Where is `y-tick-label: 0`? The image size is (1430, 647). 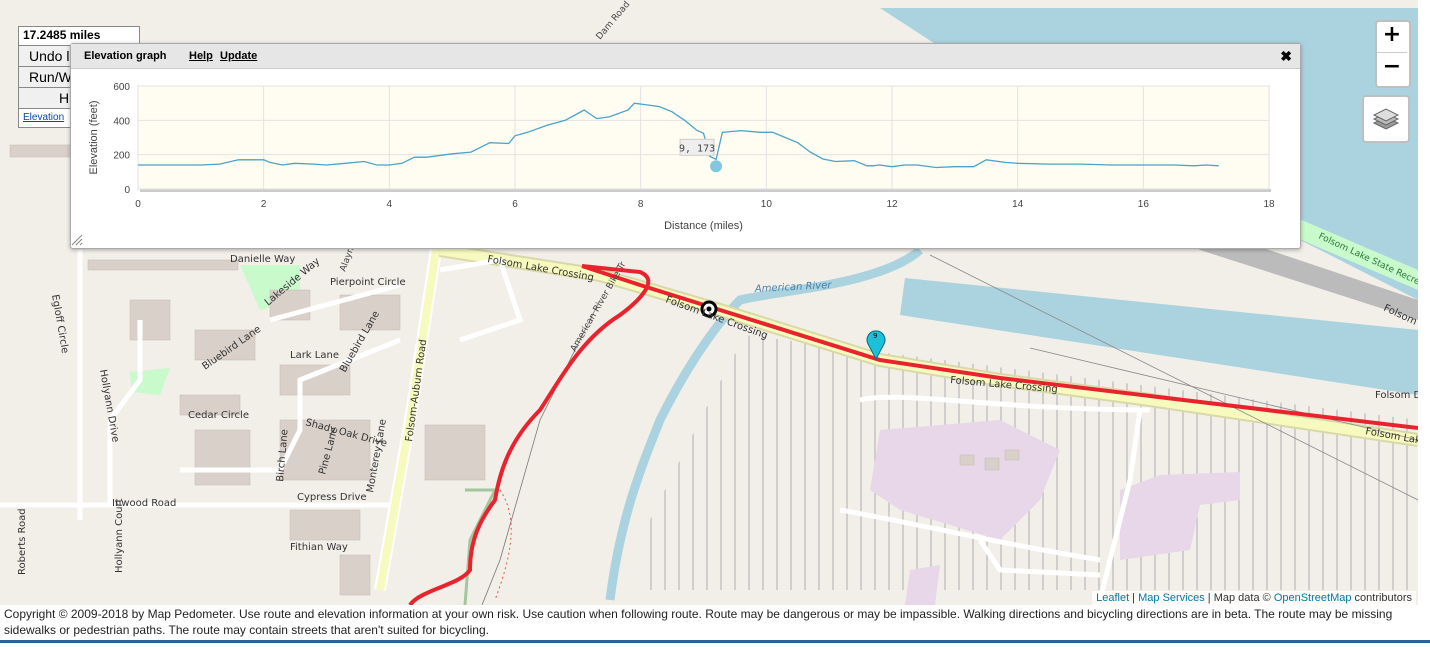 y-tick-label: 0 is located at coordinates (127, 190).